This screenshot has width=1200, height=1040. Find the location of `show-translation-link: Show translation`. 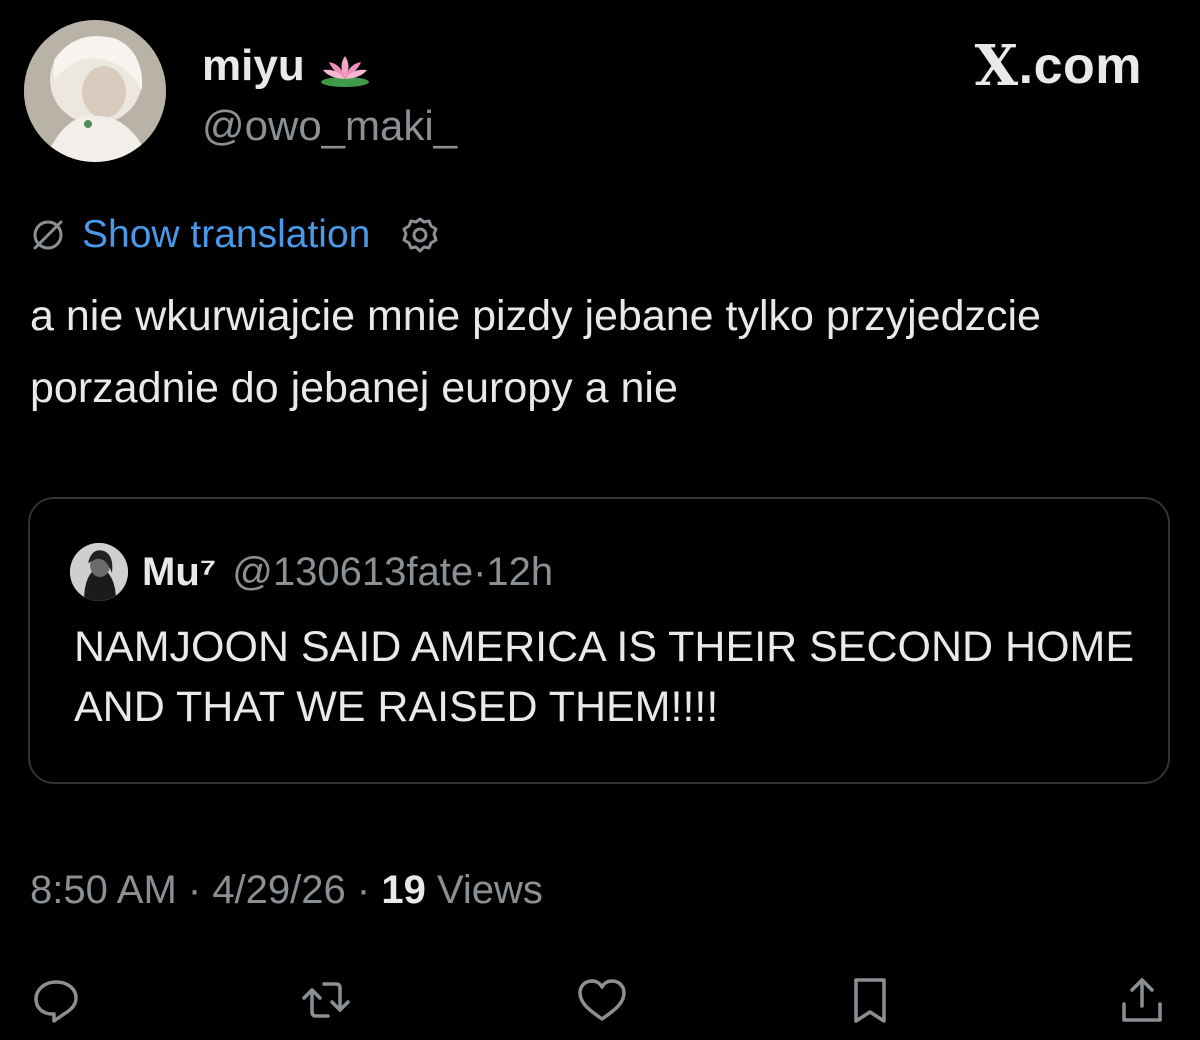

show-translation-link: Show translation is located at coordinates (226, 235).